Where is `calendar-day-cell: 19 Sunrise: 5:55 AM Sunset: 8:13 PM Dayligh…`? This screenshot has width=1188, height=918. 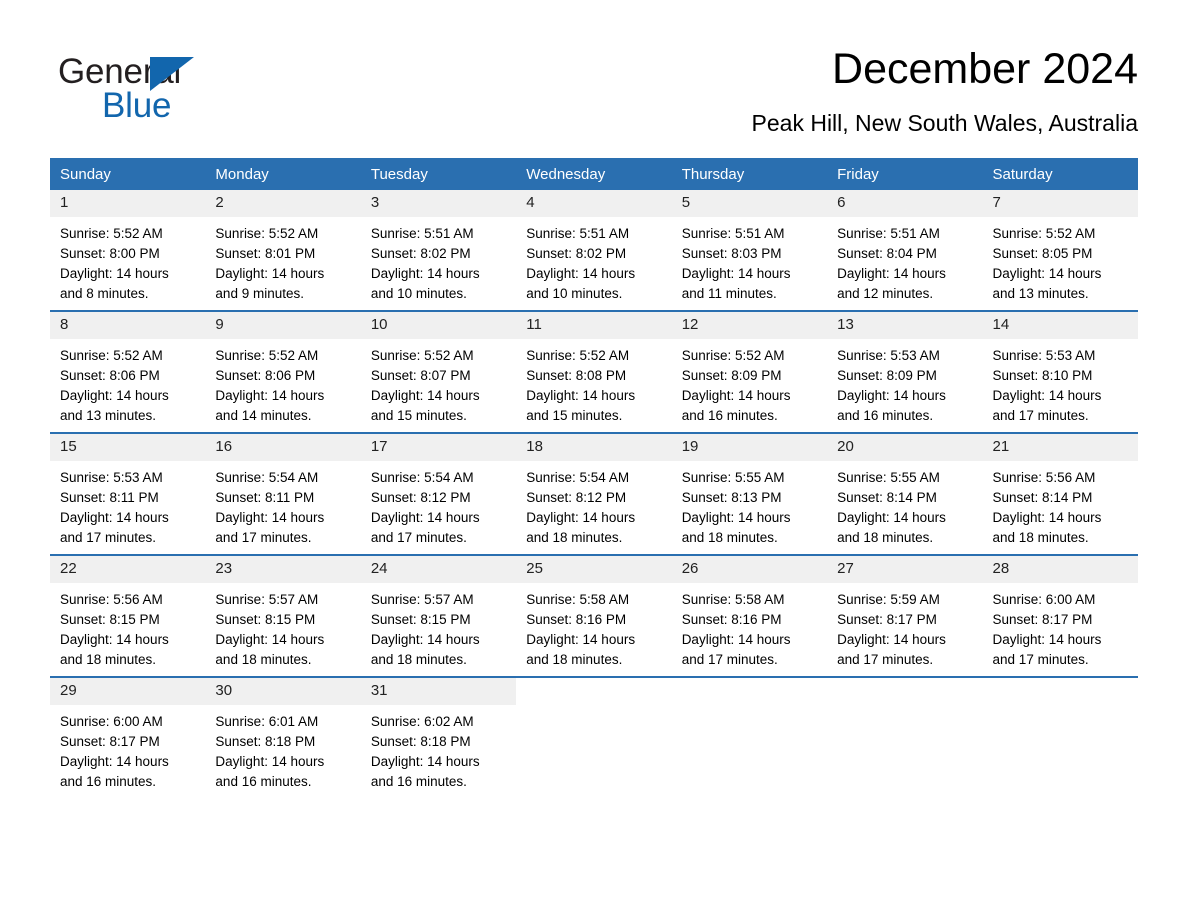
calendar-day-cell: 19 Sunrise: 5:55 AM Sunset: 8:13 PM Dayligh… is located at coordinates (749, 493).